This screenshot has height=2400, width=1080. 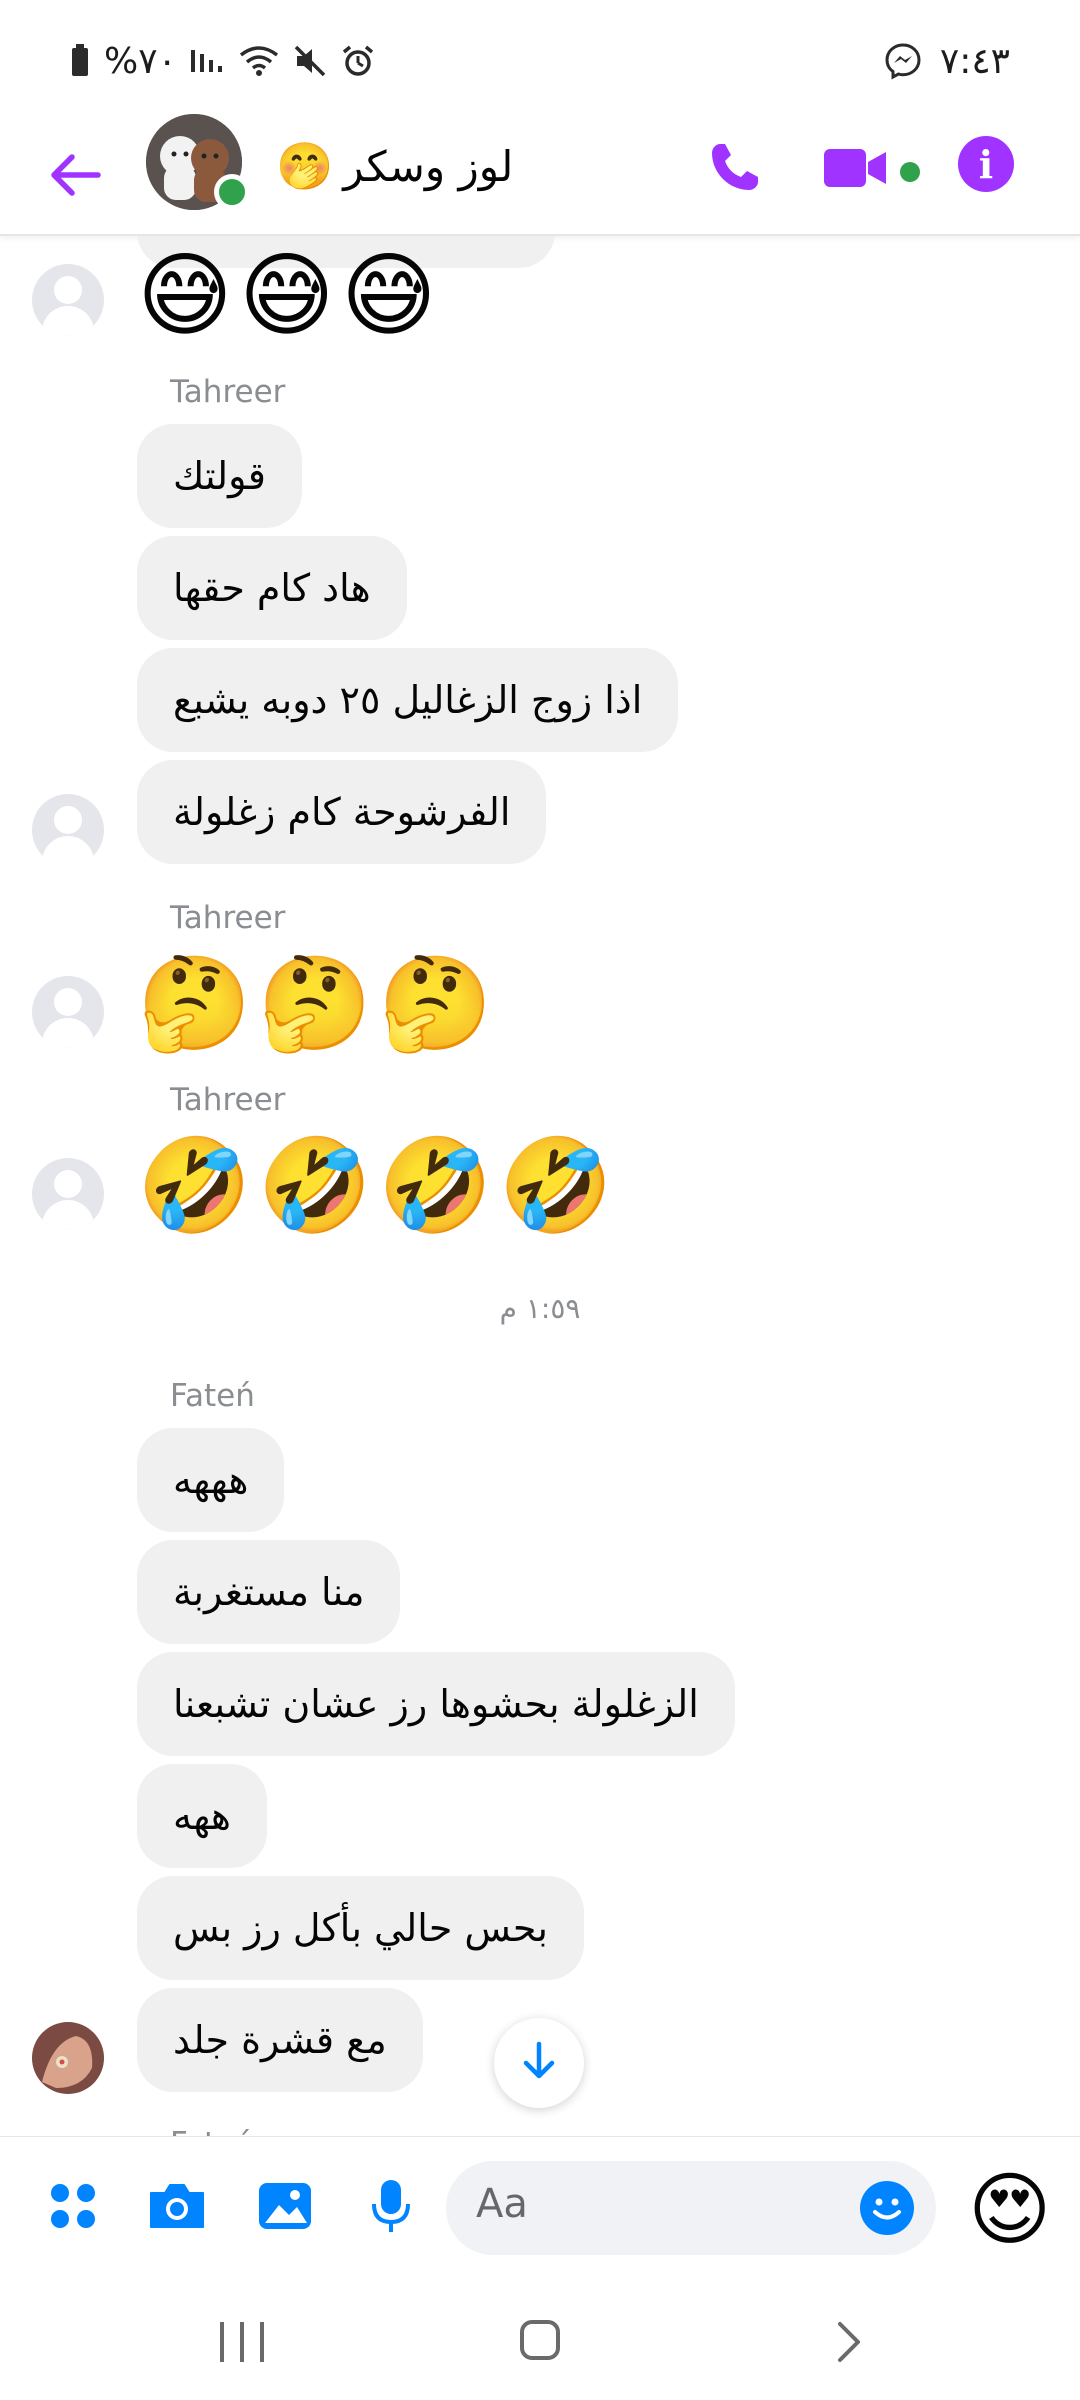 I want to click on grid-dots-icon, so click(x=73, y=2208).